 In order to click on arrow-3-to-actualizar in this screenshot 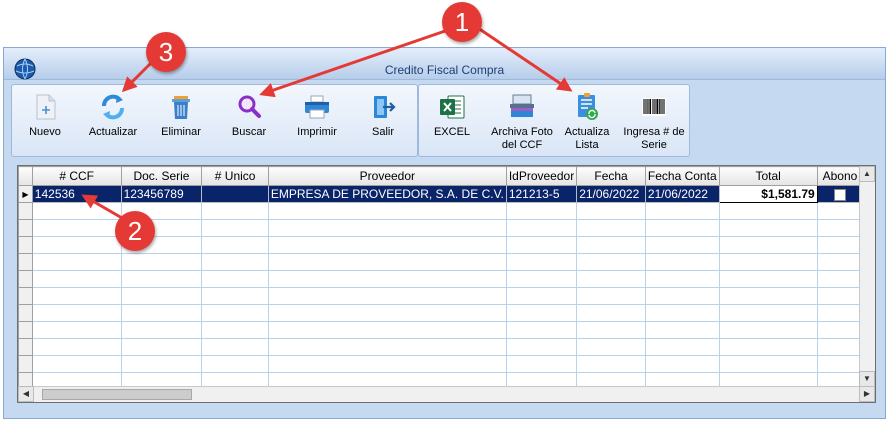, I will do `click(137, 76)`.